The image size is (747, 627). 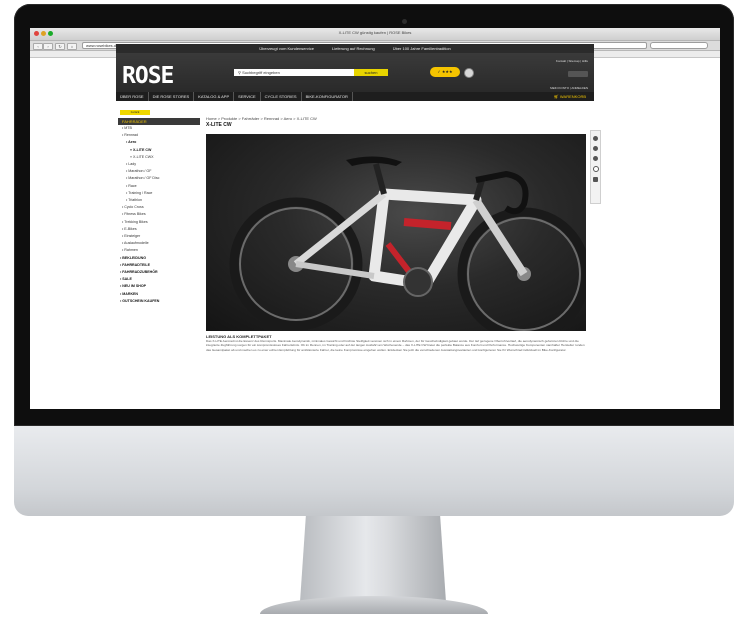 What do you see at coordinates (281, 96) in the screenshot?
I see `nav-item-stories: CYCLE STORIES` at bounding box center [281, 96].